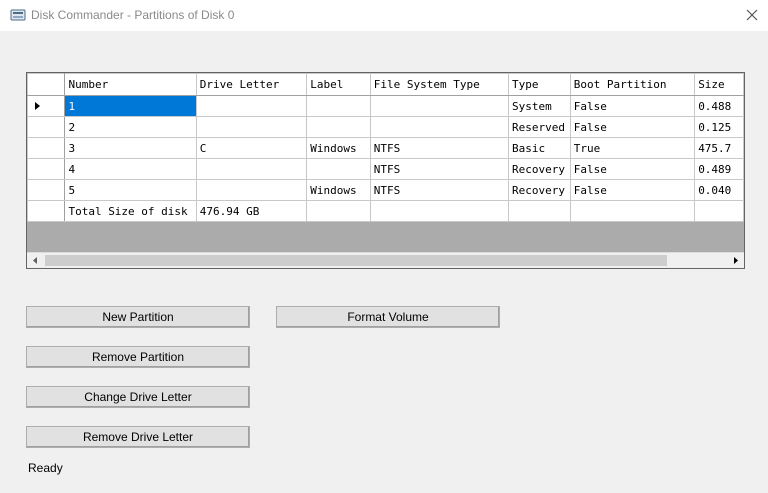 The height and width of the screenshot is (493, 768). I want to click on table-cell: 5, so click(130, 190).